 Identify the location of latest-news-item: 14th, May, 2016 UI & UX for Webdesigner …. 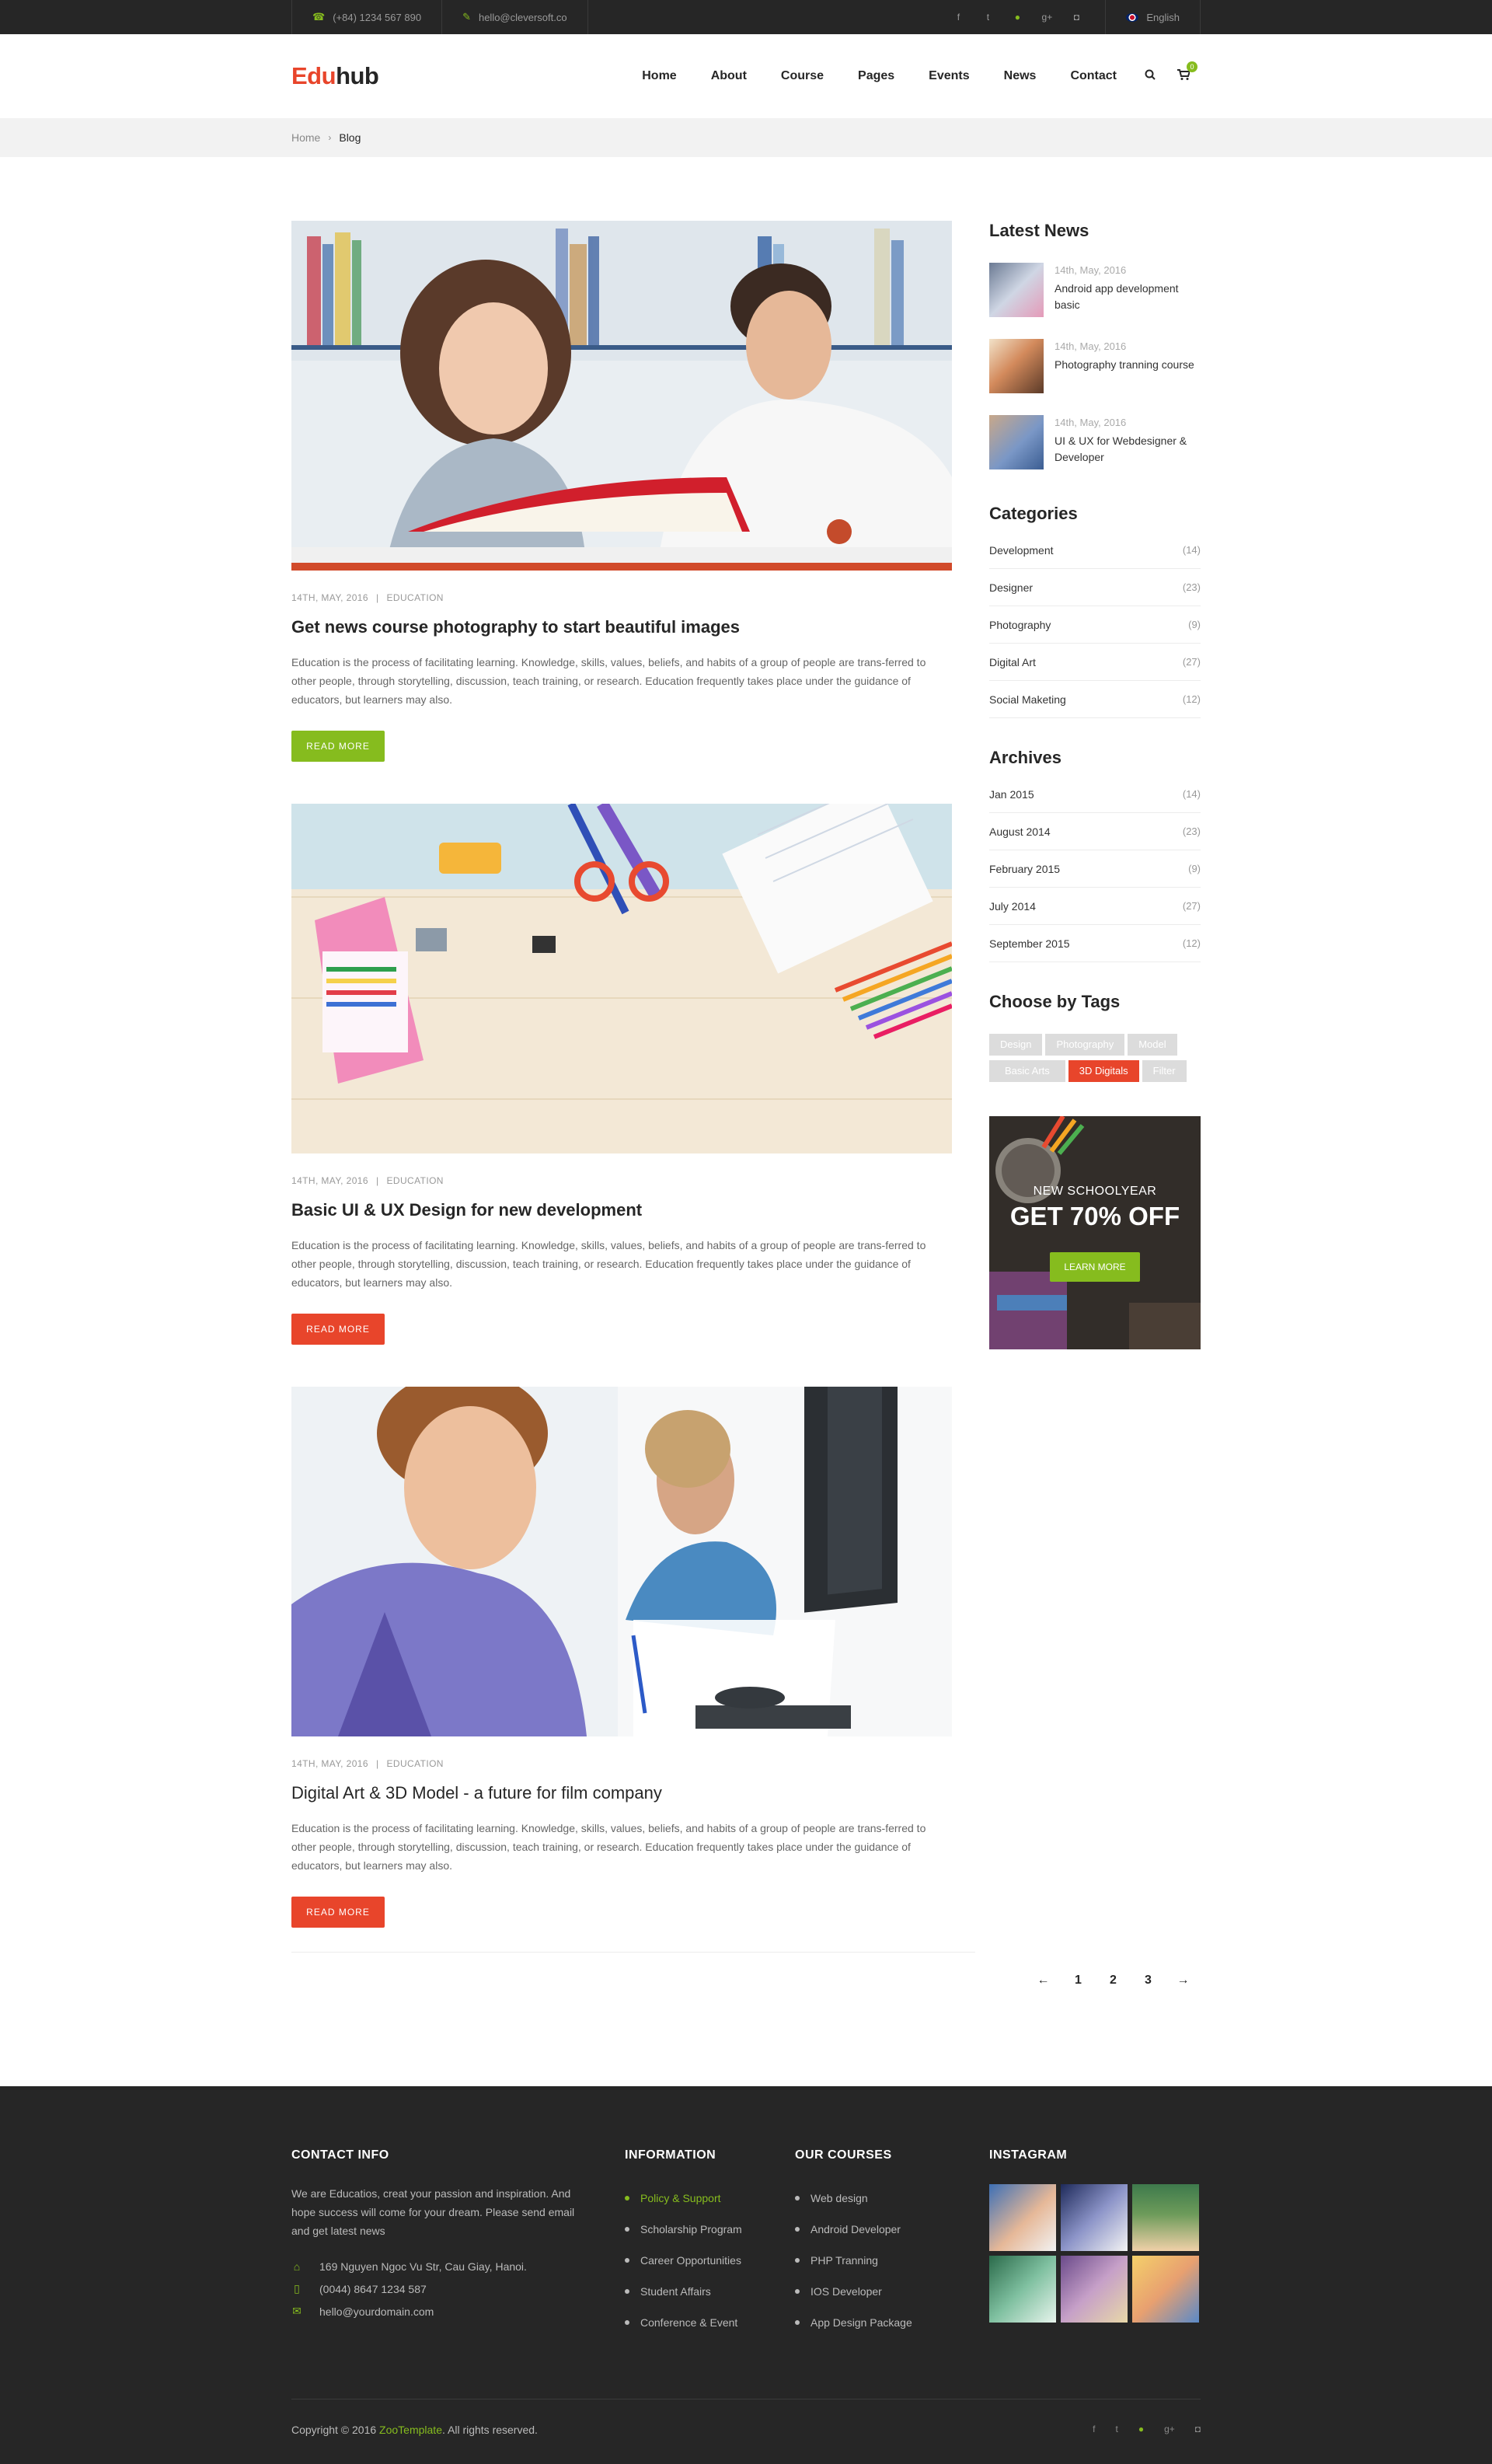
(1095, 442).